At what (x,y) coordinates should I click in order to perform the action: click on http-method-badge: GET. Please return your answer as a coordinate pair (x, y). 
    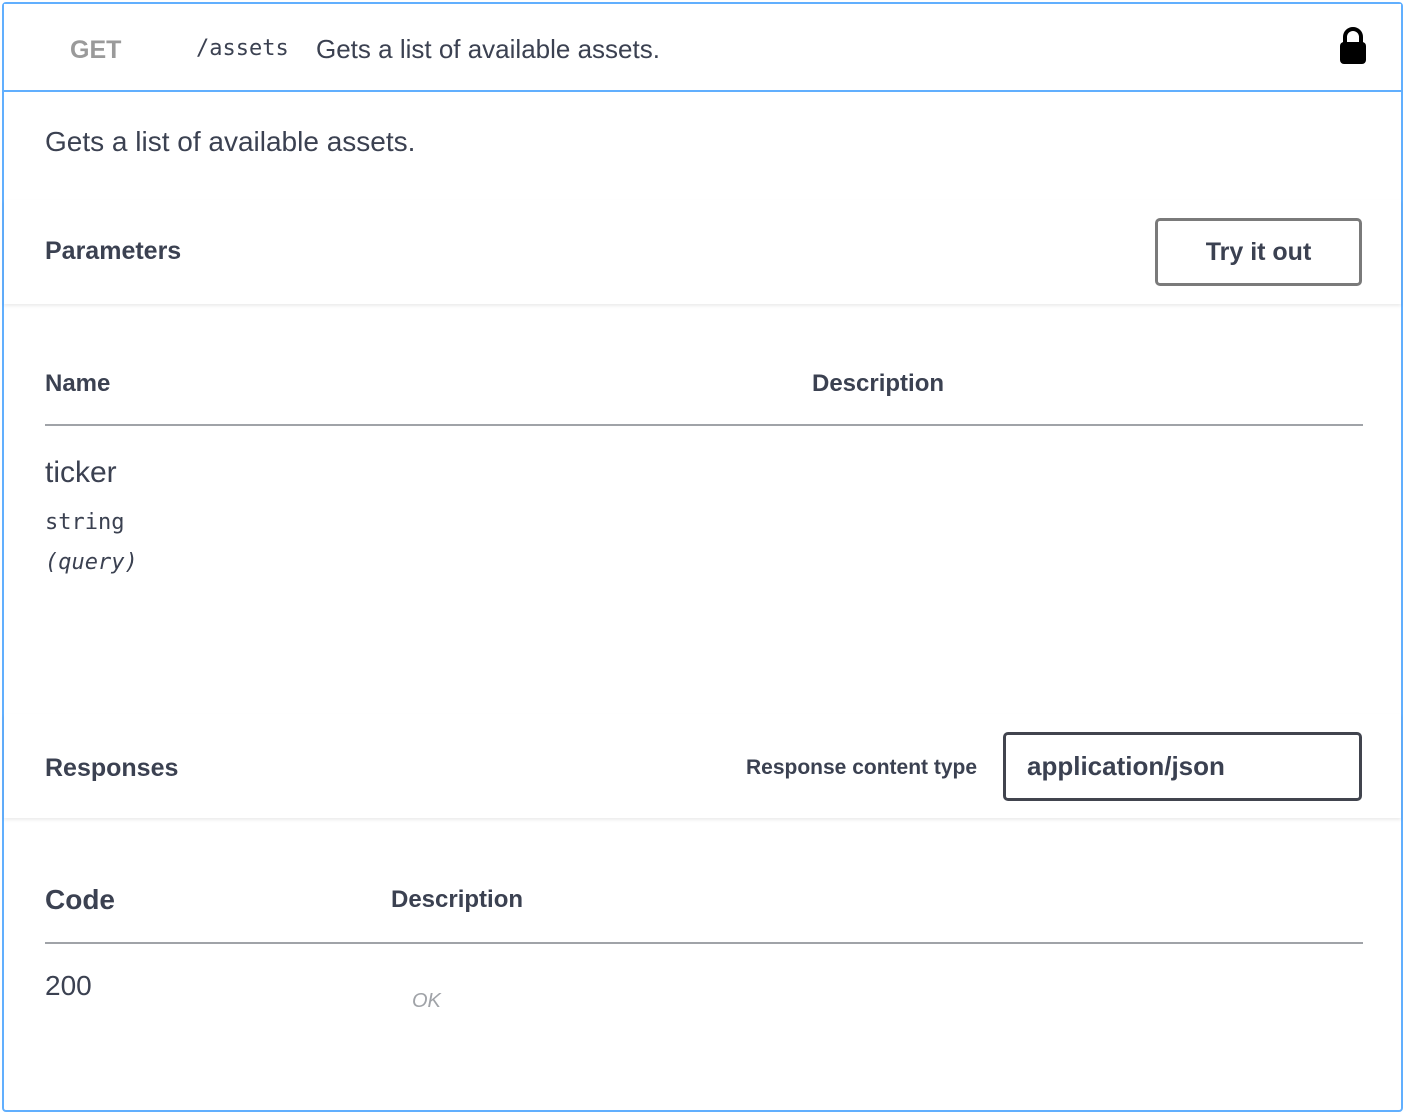
    Looking at the image, I should click on (96, 50).